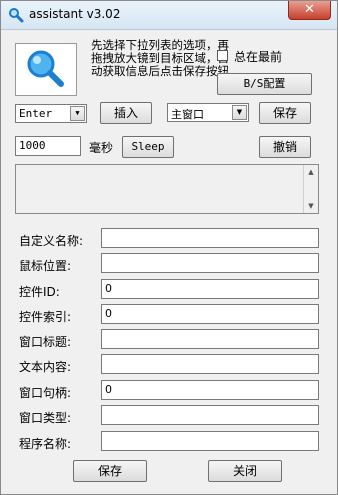 This screenshot has width=338, height=495. I want to click on text-content-input, so click(210, 364).